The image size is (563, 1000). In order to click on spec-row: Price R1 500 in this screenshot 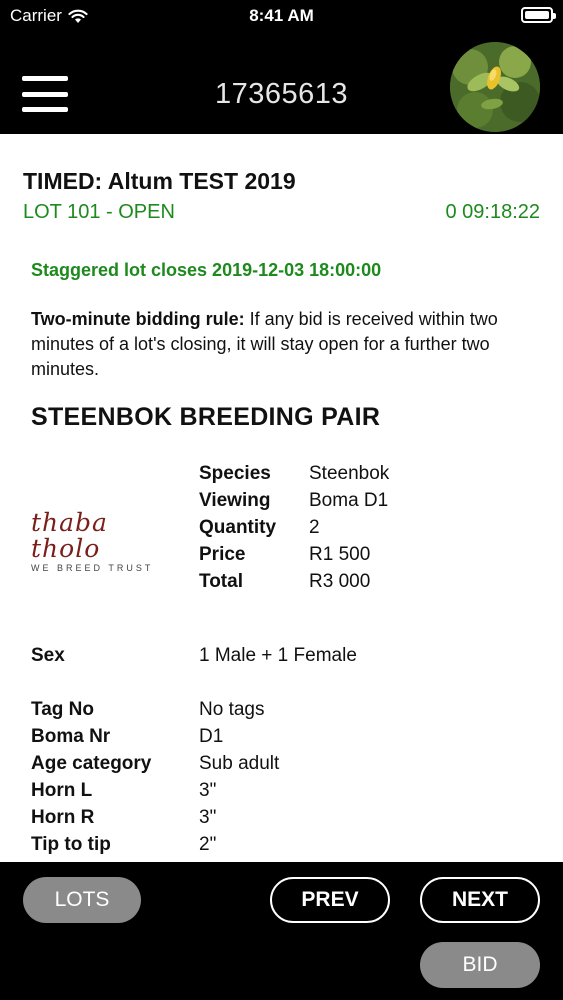, I will do `click(294, 554)`.